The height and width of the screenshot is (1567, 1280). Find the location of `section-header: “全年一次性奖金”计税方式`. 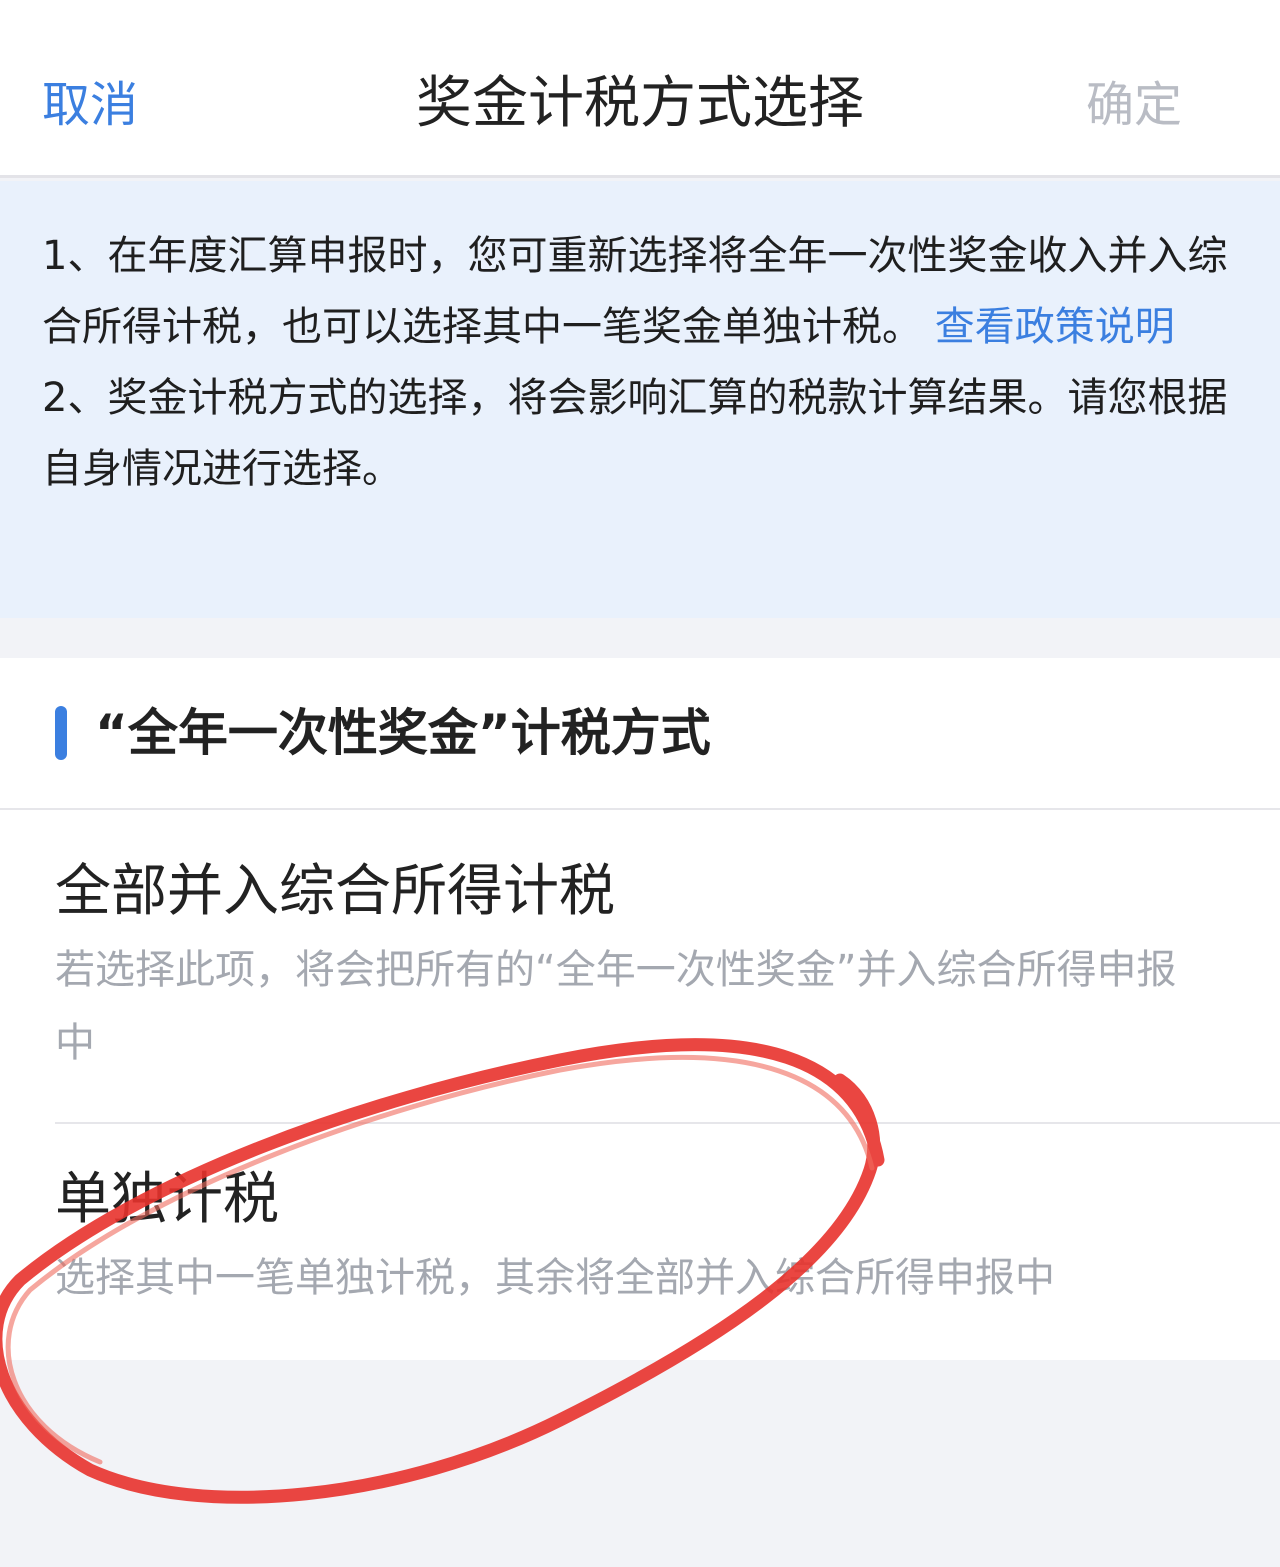

section-header: “全年一次性奖金”计税方式 is located at coordinates (640, 734).